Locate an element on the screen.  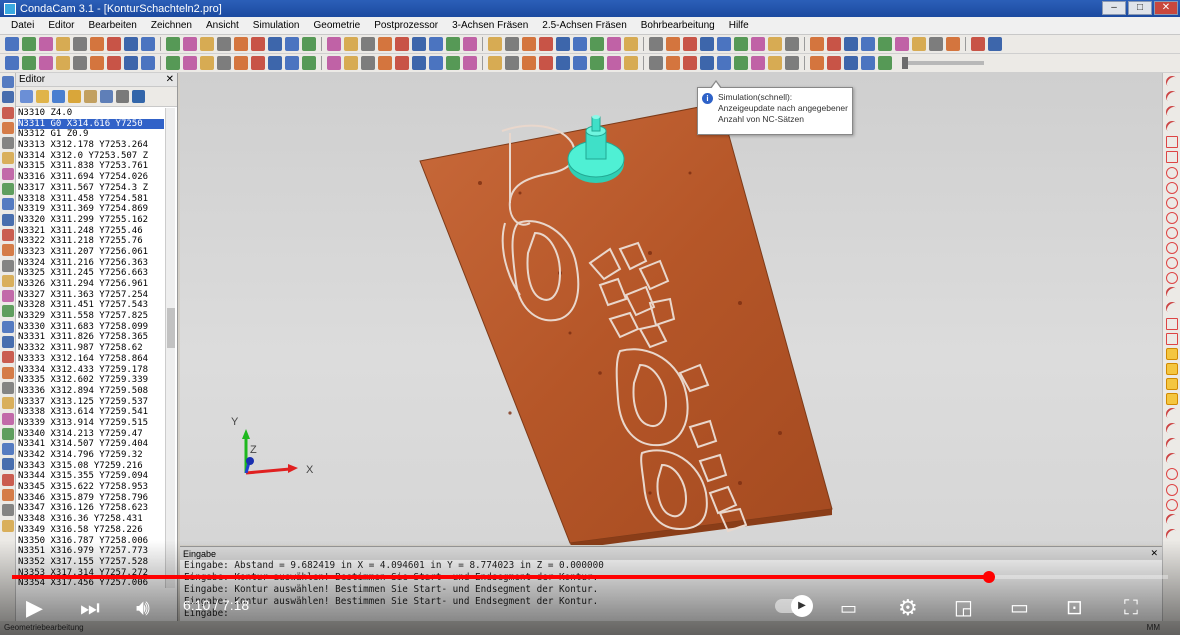
nc-line: N3340 X314.213 Y7259.47 is located at coordinates (91, 434).